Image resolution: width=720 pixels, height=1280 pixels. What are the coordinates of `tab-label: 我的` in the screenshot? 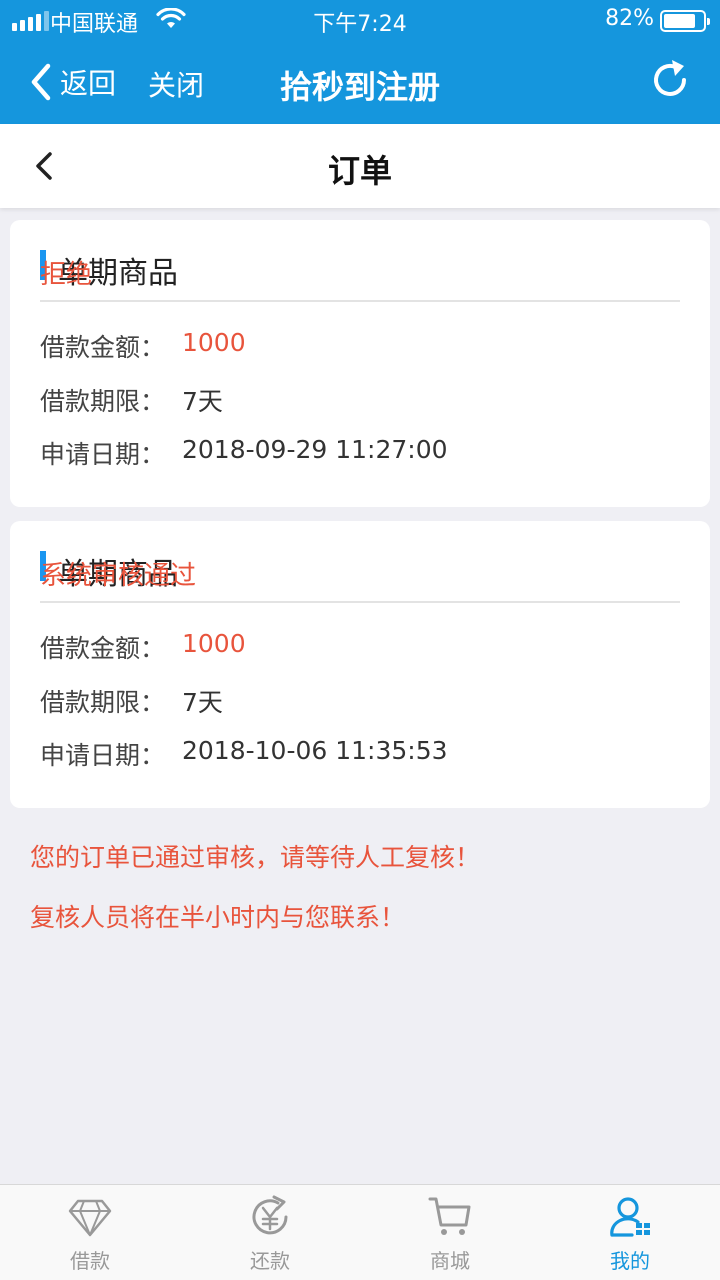 It's located at (630, 1261).